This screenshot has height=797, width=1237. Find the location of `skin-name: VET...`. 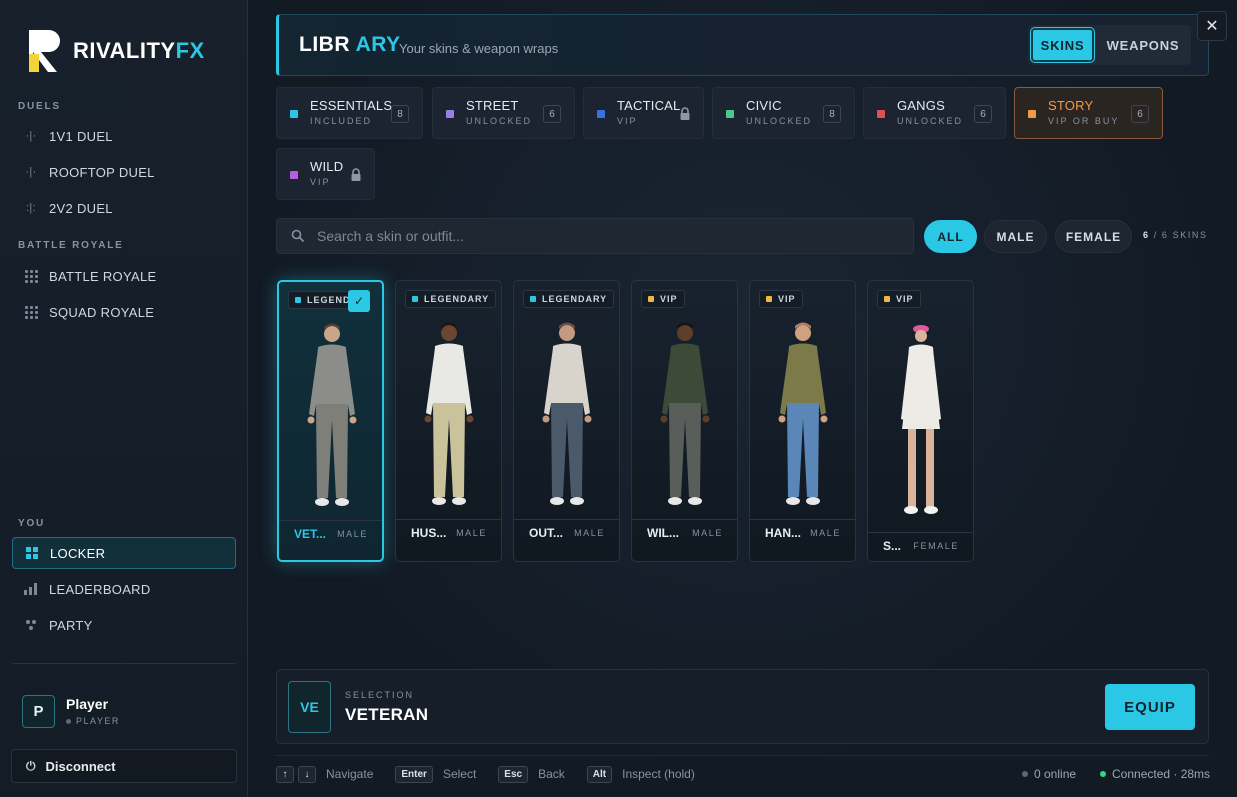

skin-name: VET... is located at coordinates (310, 533).